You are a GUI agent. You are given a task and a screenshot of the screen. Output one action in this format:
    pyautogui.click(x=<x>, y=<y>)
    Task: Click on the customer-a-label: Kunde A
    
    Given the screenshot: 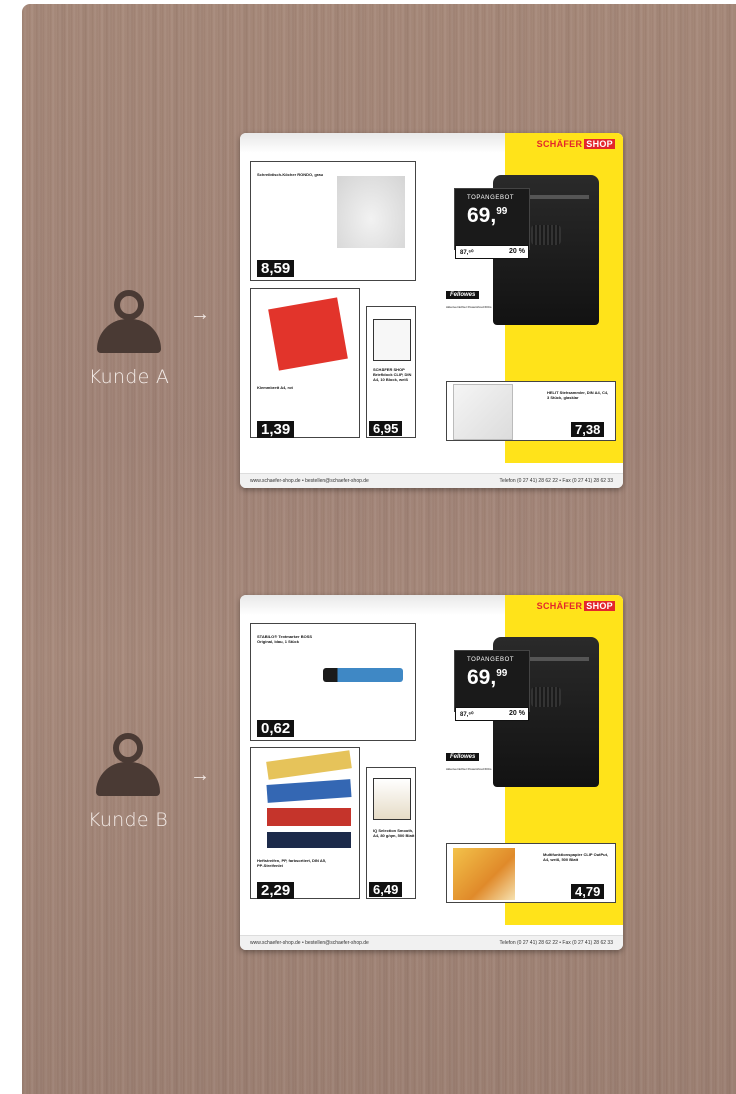 What is the action you would take?
    pyautogui.click(x=129, y=377)
    